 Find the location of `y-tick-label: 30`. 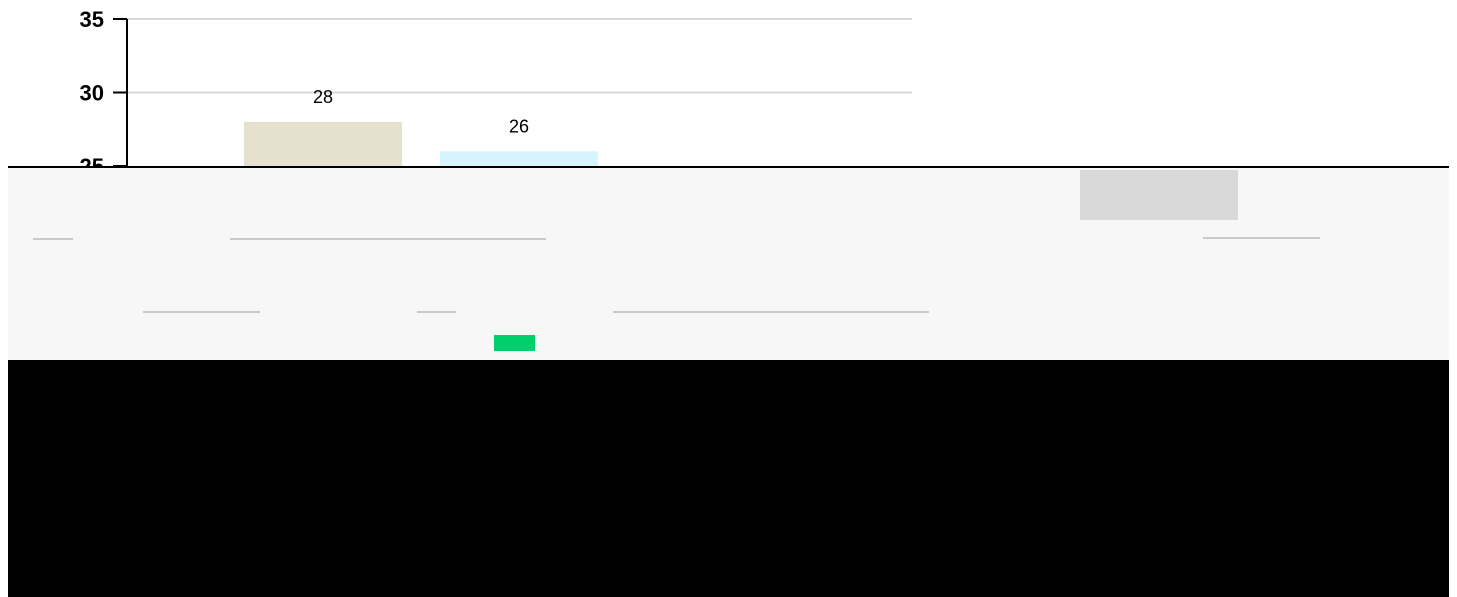

y-tick-label: 30 is located at coordinates (92, 93).